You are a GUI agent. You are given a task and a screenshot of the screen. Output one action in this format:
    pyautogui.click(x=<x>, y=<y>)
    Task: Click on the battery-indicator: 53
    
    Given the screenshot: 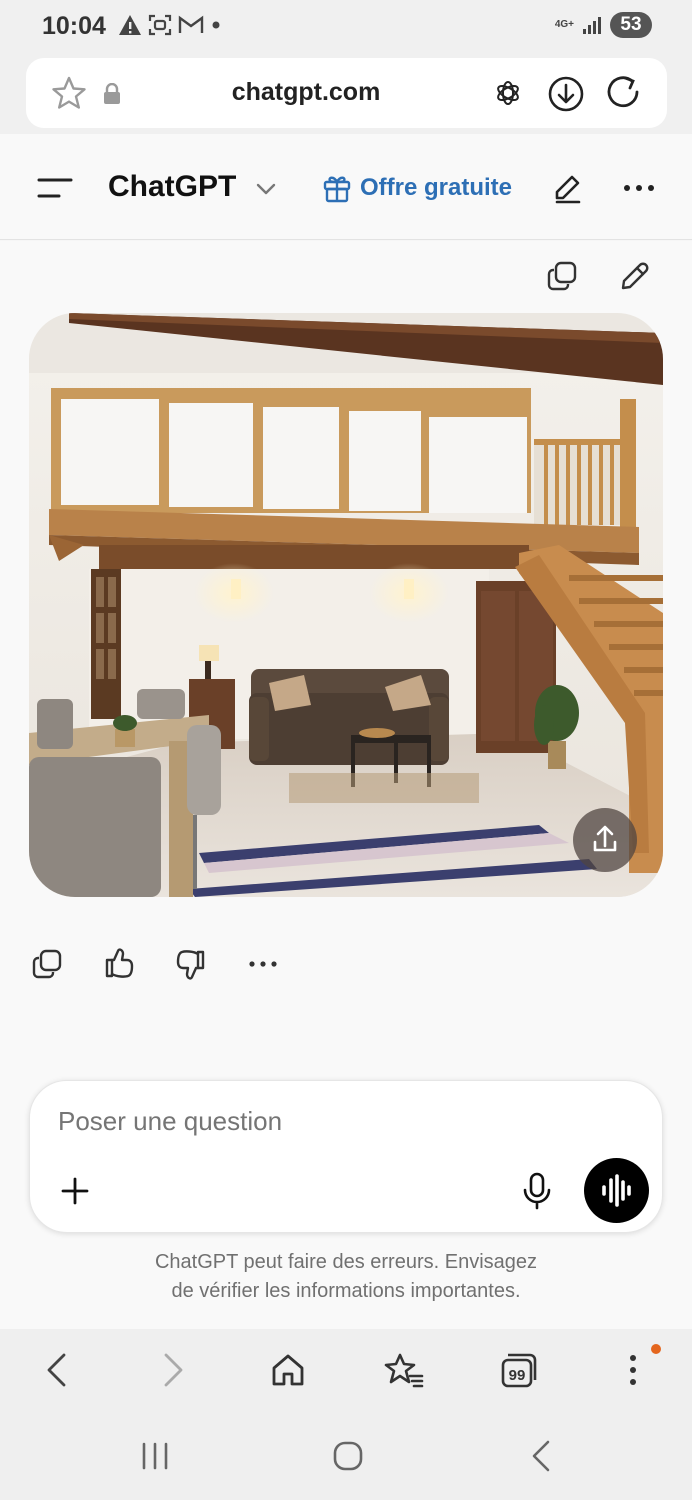 What is the action you would take?
    pyautogui.click(x=631, y=25)
    